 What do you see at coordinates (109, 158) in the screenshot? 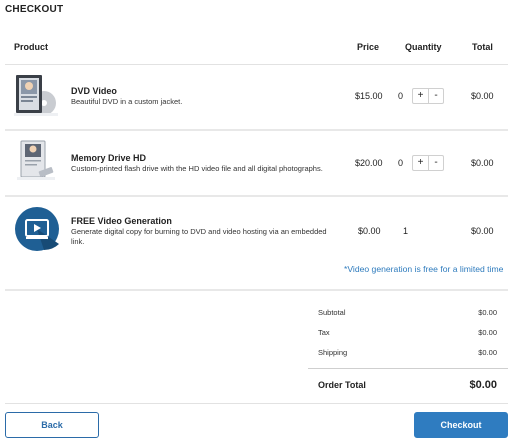
I see `item-name: Memory Drive HD` at bounding box center [109, 158].